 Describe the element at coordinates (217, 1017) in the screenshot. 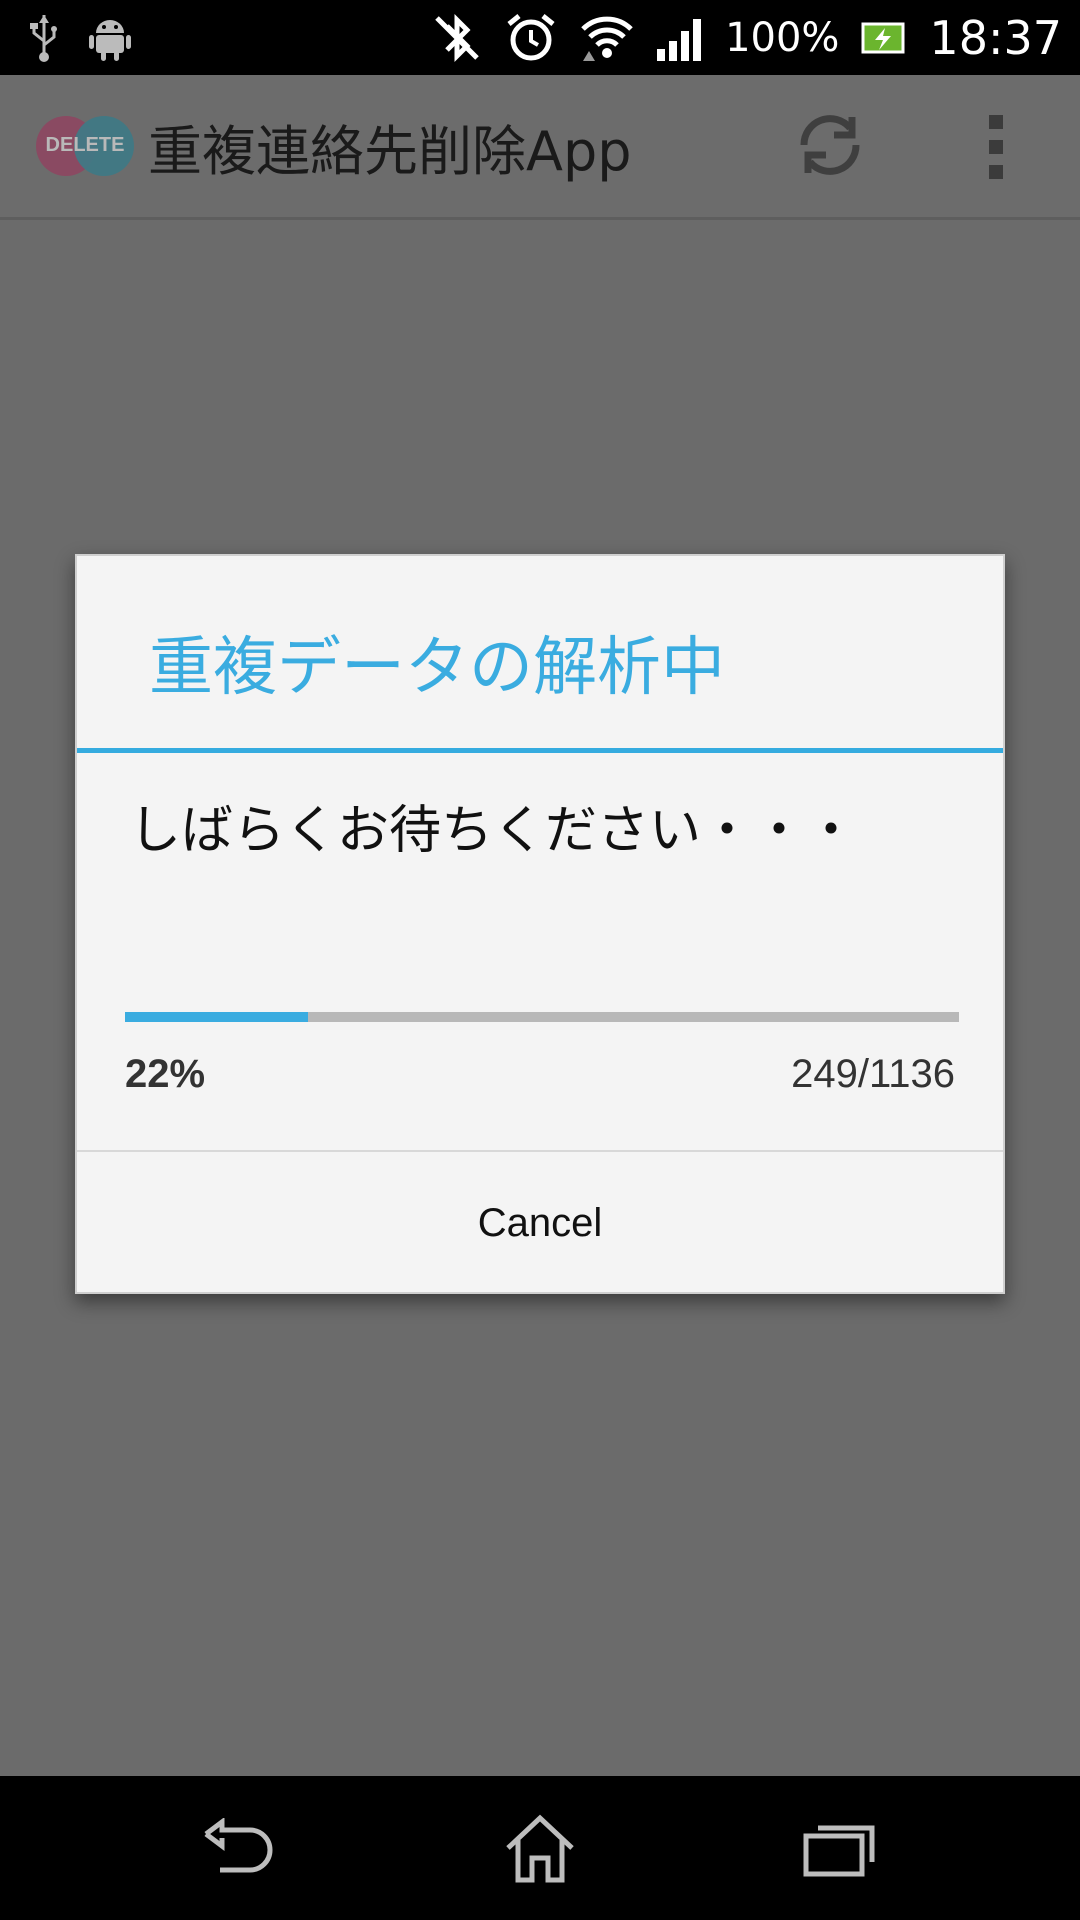

I see `progress-fill` at that location.